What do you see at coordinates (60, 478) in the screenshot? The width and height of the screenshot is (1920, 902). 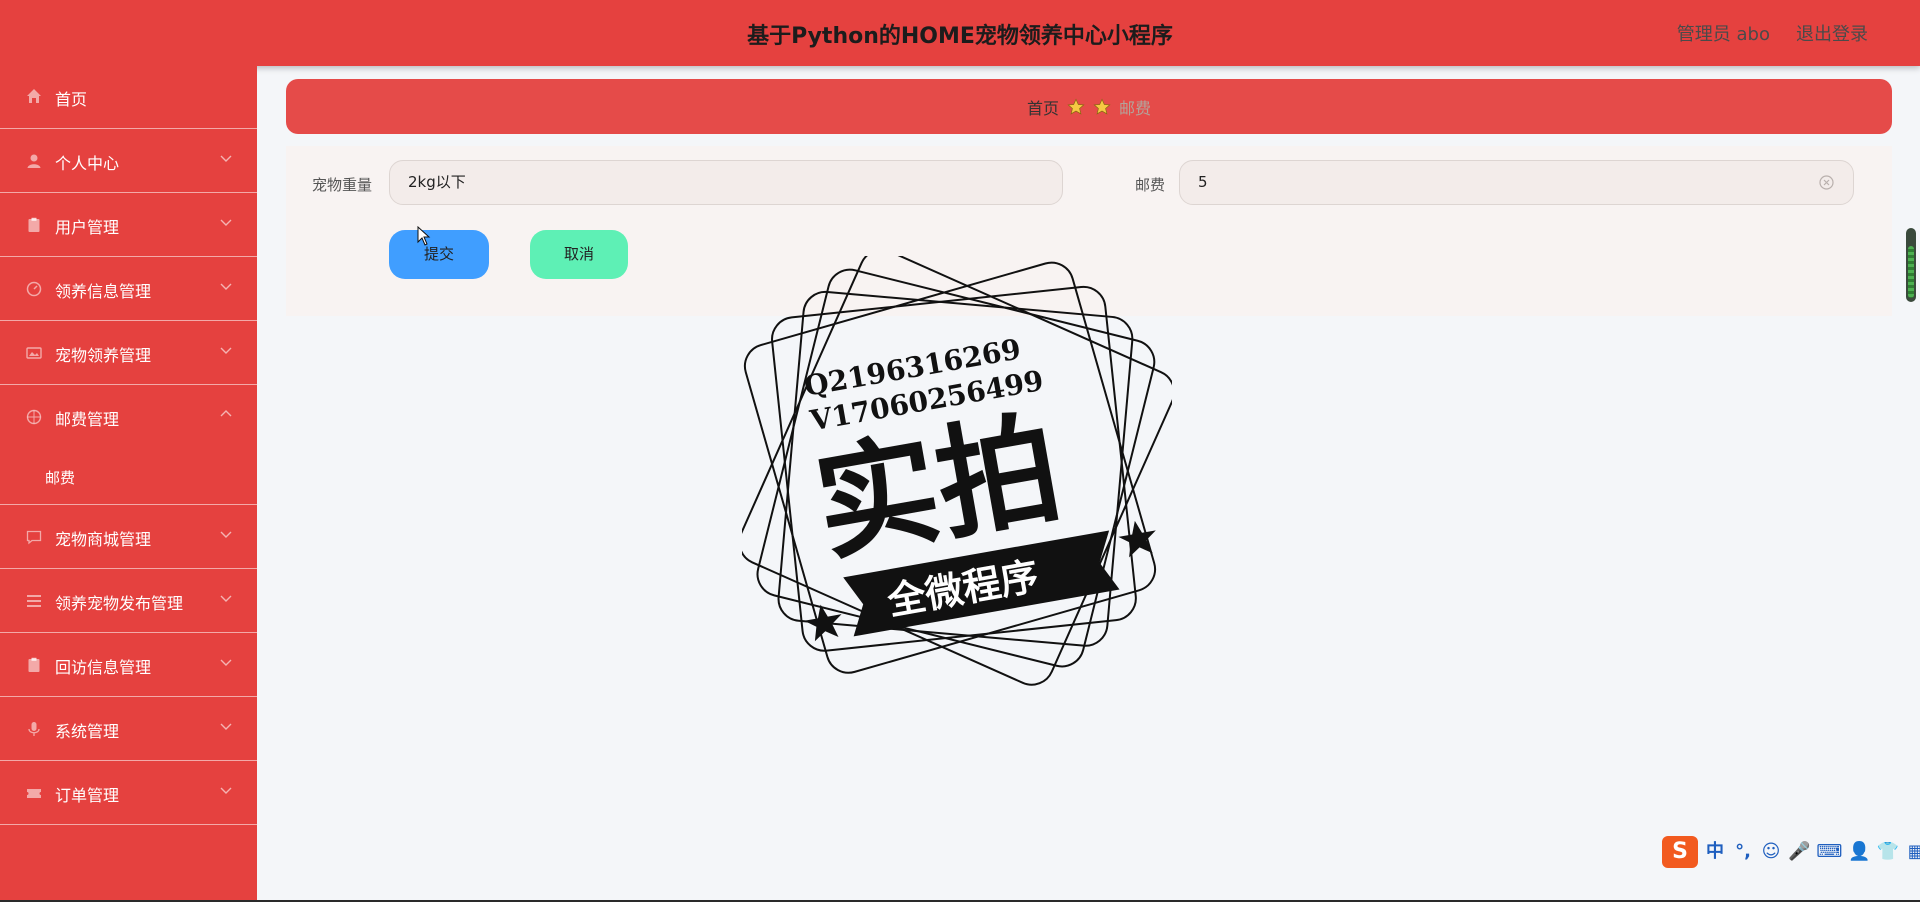 I see `sidebar-subitem-label: 邮费` at bounding box center [60, 478].